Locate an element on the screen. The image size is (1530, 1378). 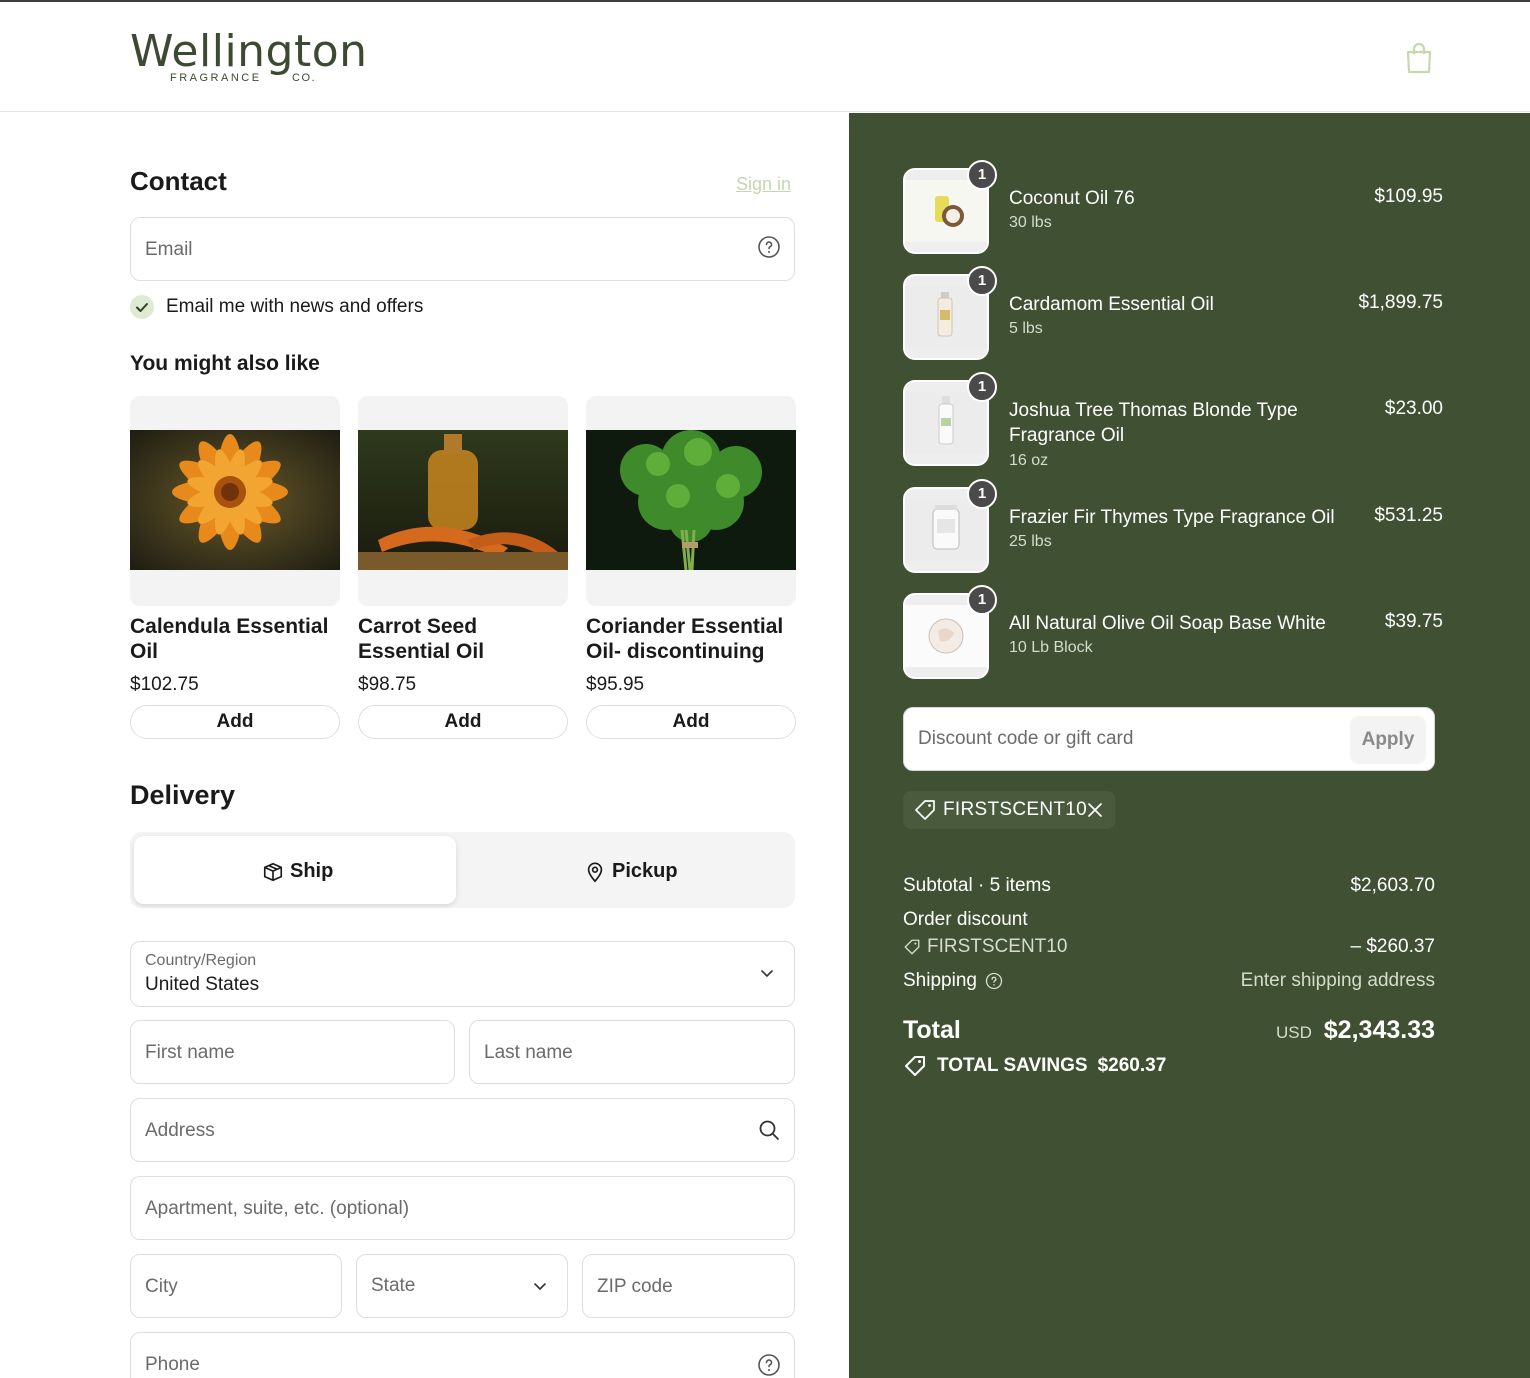
phone-placeholder: Phone is located at coordinates (172, 1364).